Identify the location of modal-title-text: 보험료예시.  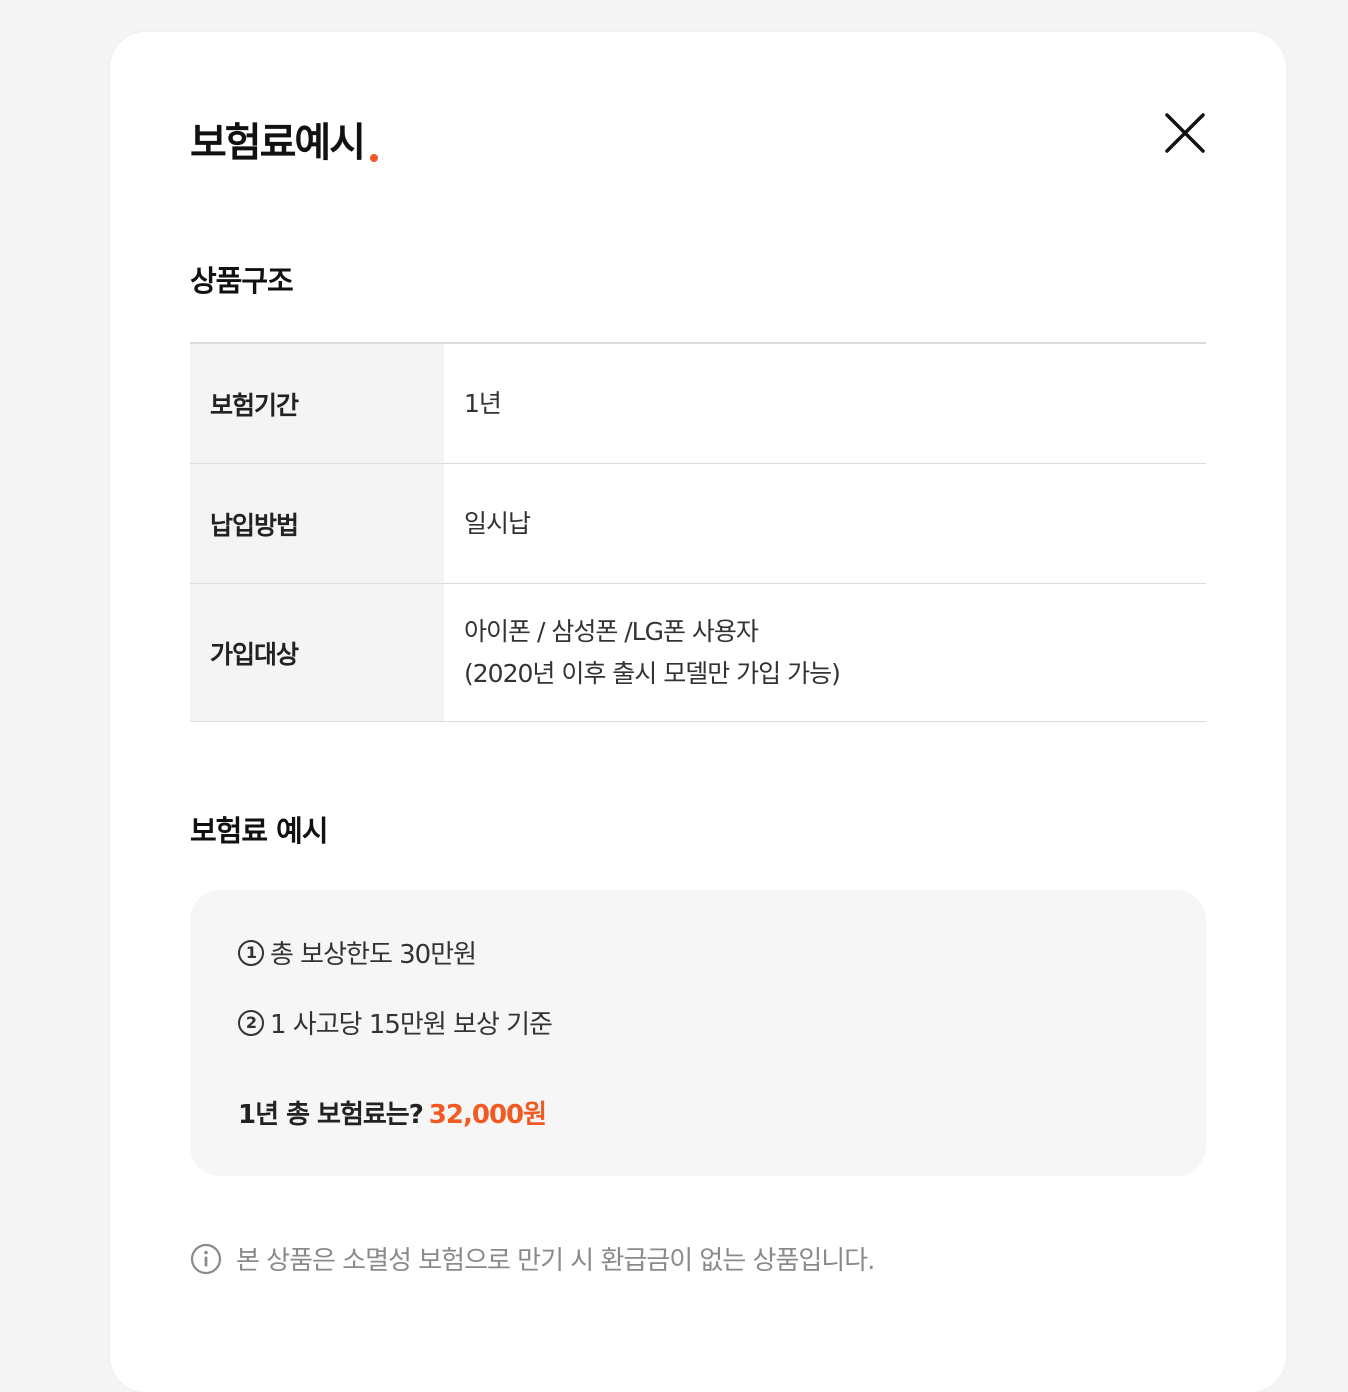
(278, 143).